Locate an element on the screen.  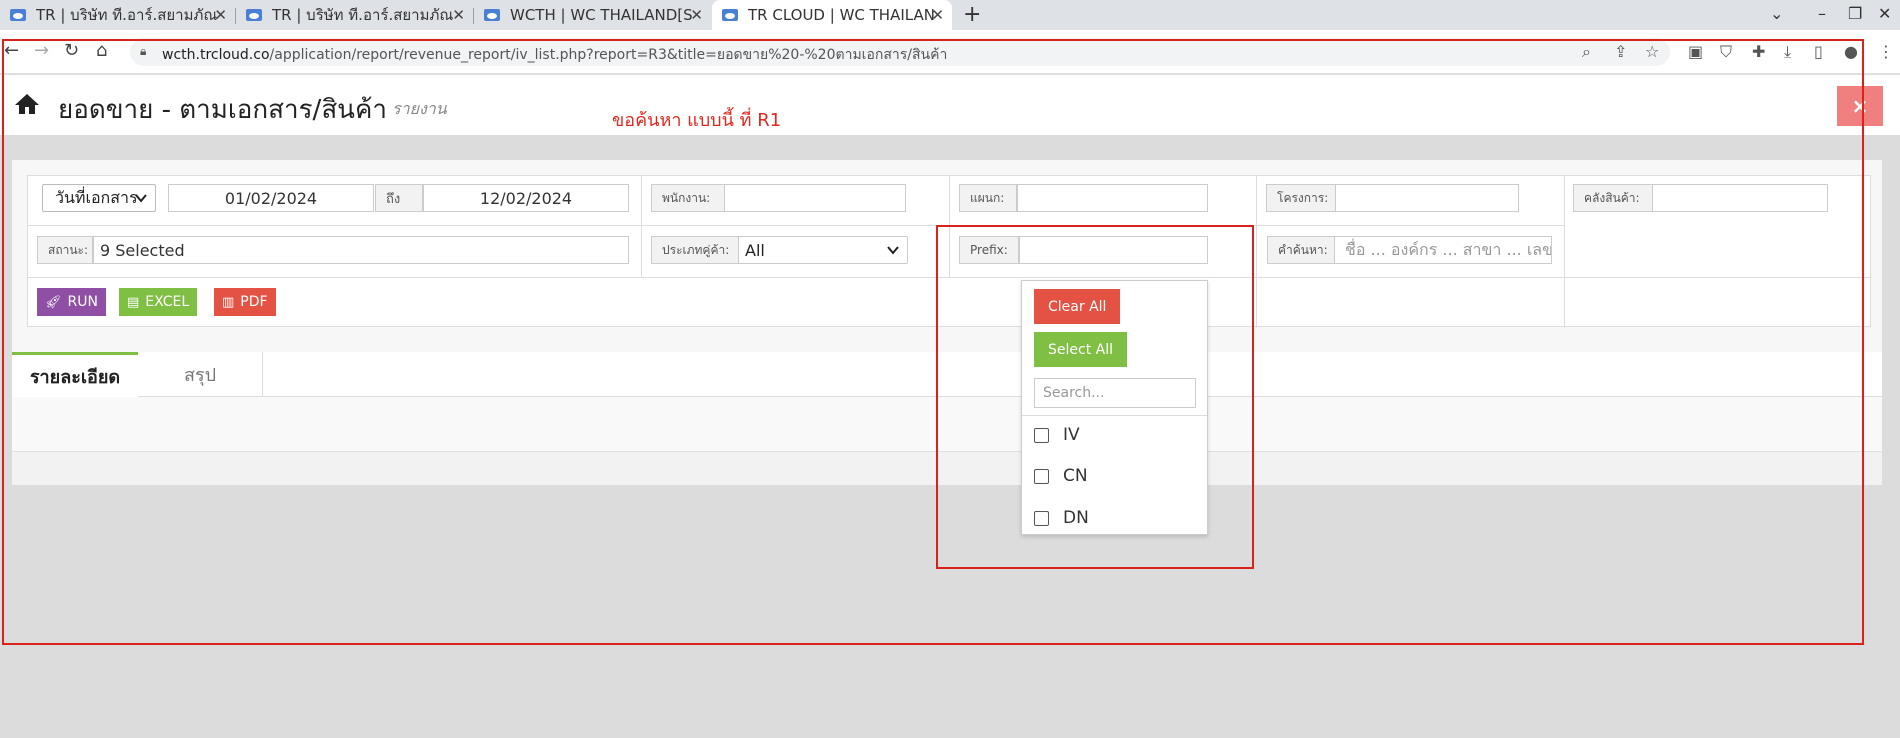
browser-tab-4-active: TR CLOUD | WC THAILAN ✕ is located at coordinates (832, 15).